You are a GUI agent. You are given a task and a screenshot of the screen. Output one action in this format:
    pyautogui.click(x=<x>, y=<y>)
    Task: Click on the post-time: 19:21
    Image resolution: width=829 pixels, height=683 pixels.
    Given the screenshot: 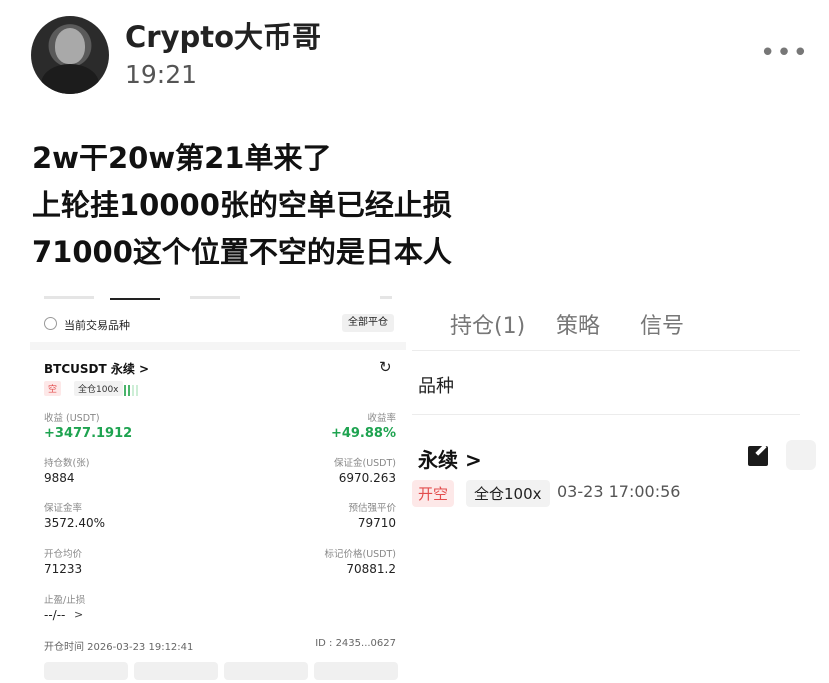 What is the action you would take?
    pyautogui.click(x=161, y=74)
    